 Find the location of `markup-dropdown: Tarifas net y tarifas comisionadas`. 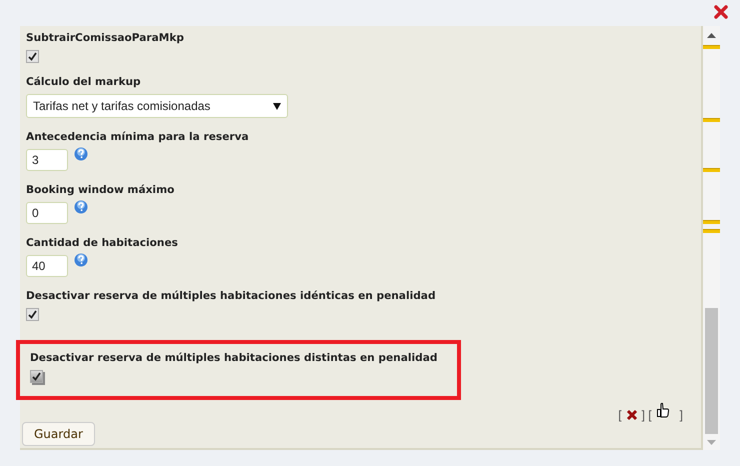

markup-dropdown: Tarifas net y tarifas comisionadas is located at coordinates (157, 106).